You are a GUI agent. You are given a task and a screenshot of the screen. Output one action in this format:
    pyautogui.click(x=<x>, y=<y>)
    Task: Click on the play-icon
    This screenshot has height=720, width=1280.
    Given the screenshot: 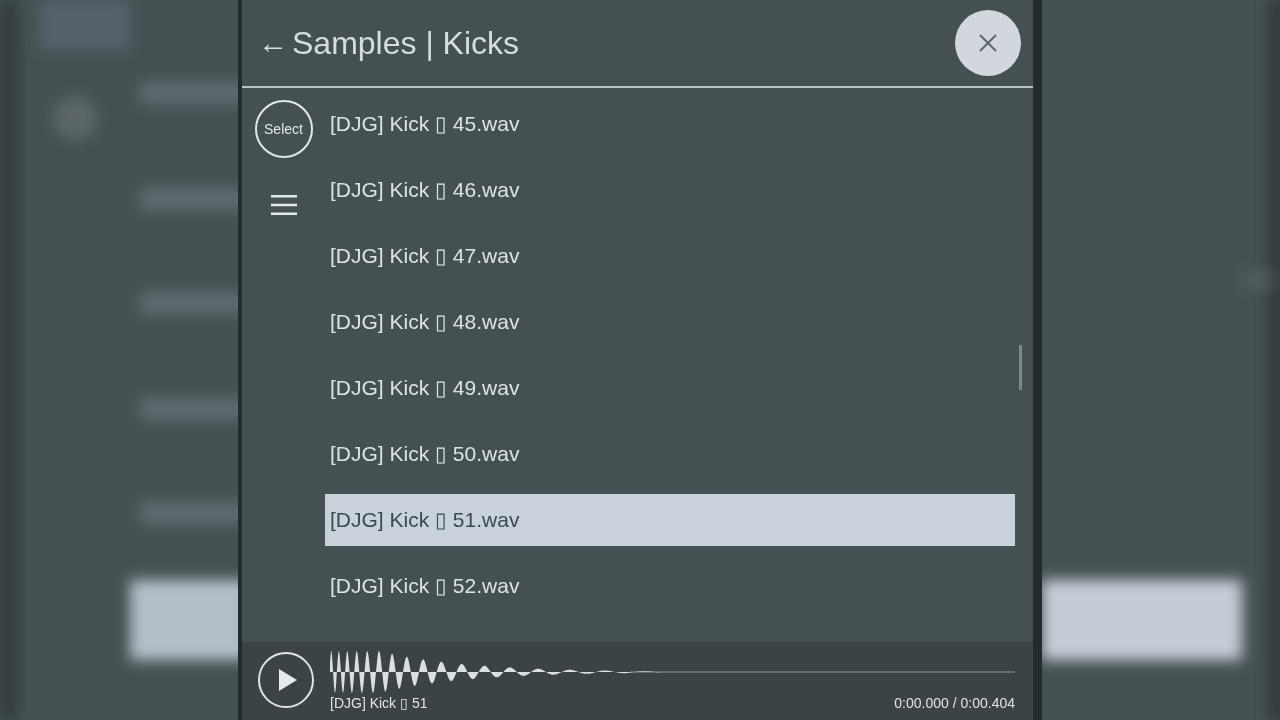 What is the action you would take?
    pyautogui.click(x=287, y=680)
    